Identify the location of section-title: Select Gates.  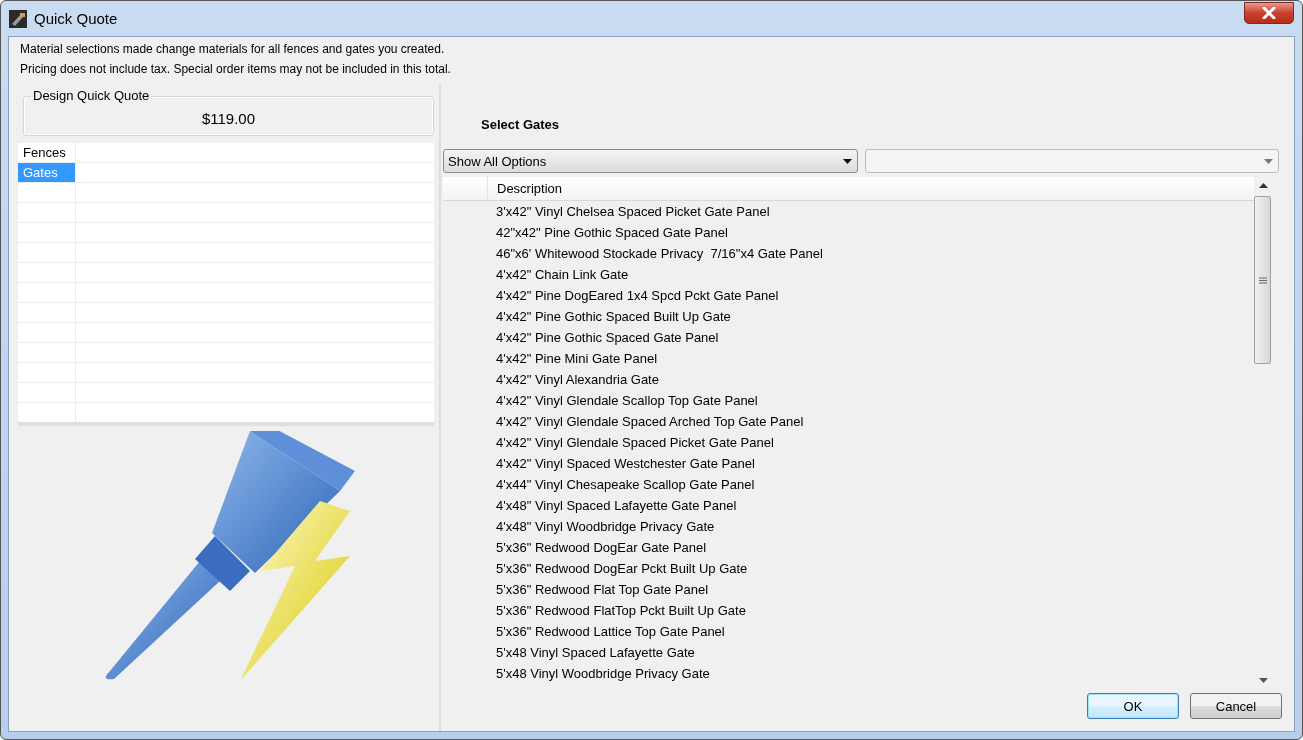
(520, 125).